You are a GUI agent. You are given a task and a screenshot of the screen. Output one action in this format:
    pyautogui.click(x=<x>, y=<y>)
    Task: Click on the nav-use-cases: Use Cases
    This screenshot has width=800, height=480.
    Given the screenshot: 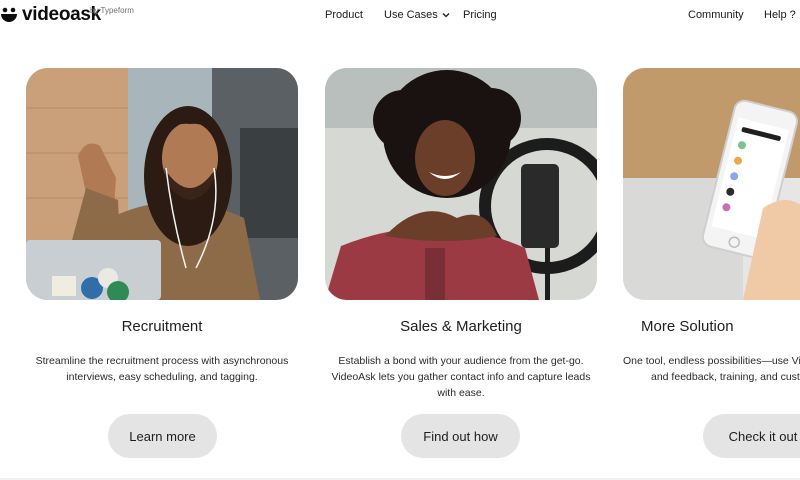 What is the action you would take?
    pyautogui.click(x=417, y=15)
    